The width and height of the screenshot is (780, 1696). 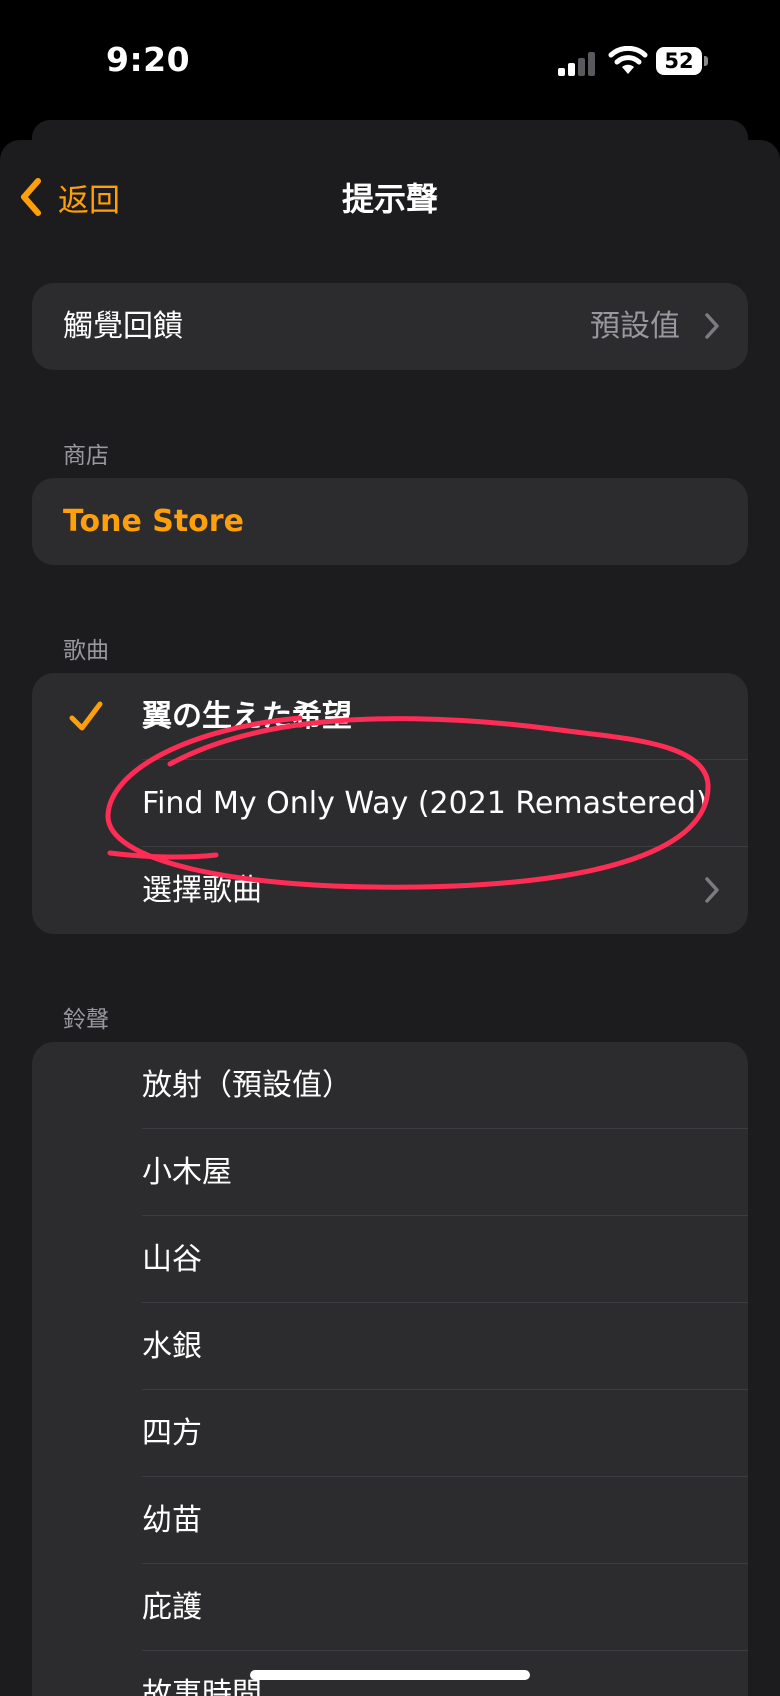 I want to click on store-group: Tone Store, so click(x=390, y=521).